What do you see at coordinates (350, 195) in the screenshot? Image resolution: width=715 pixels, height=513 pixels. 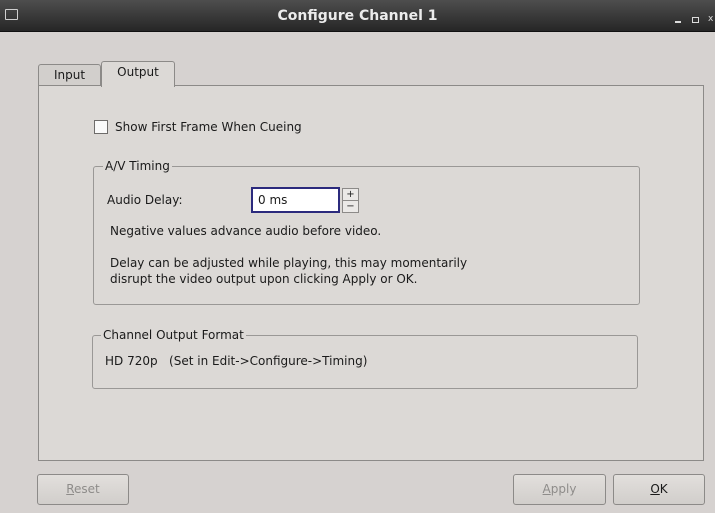 I see `stepper-increment-button: +` at bounding box center [350, 195].